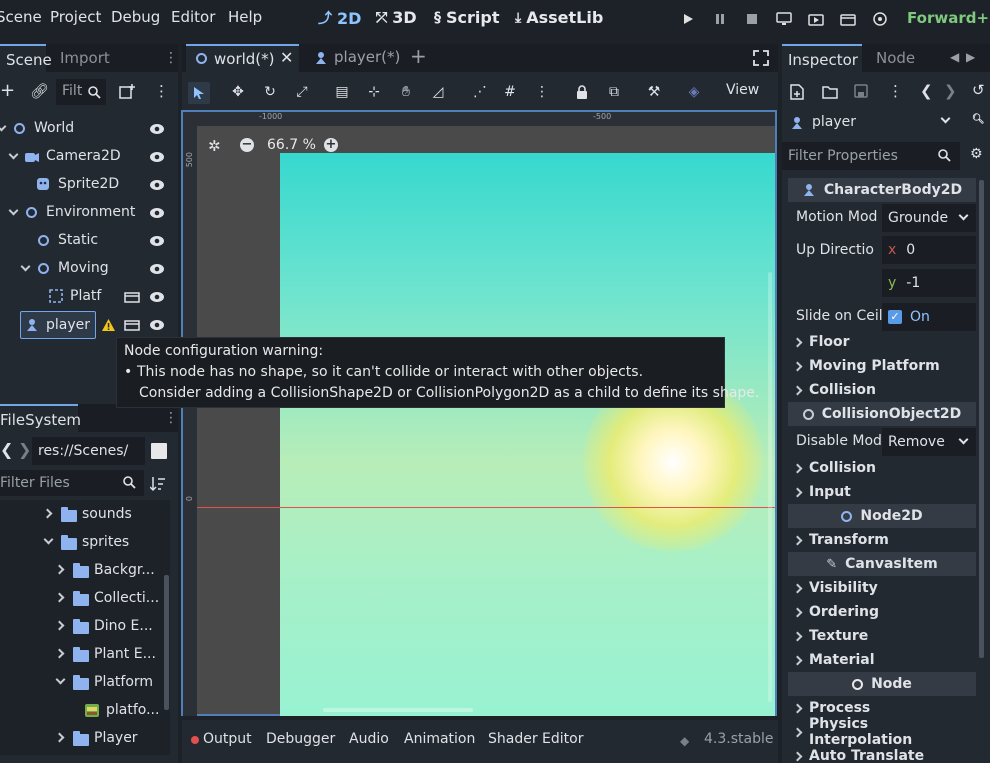 This screenshot has width=990, height=763. I want to click on center-view-icon: ✲, so click(214, 146).